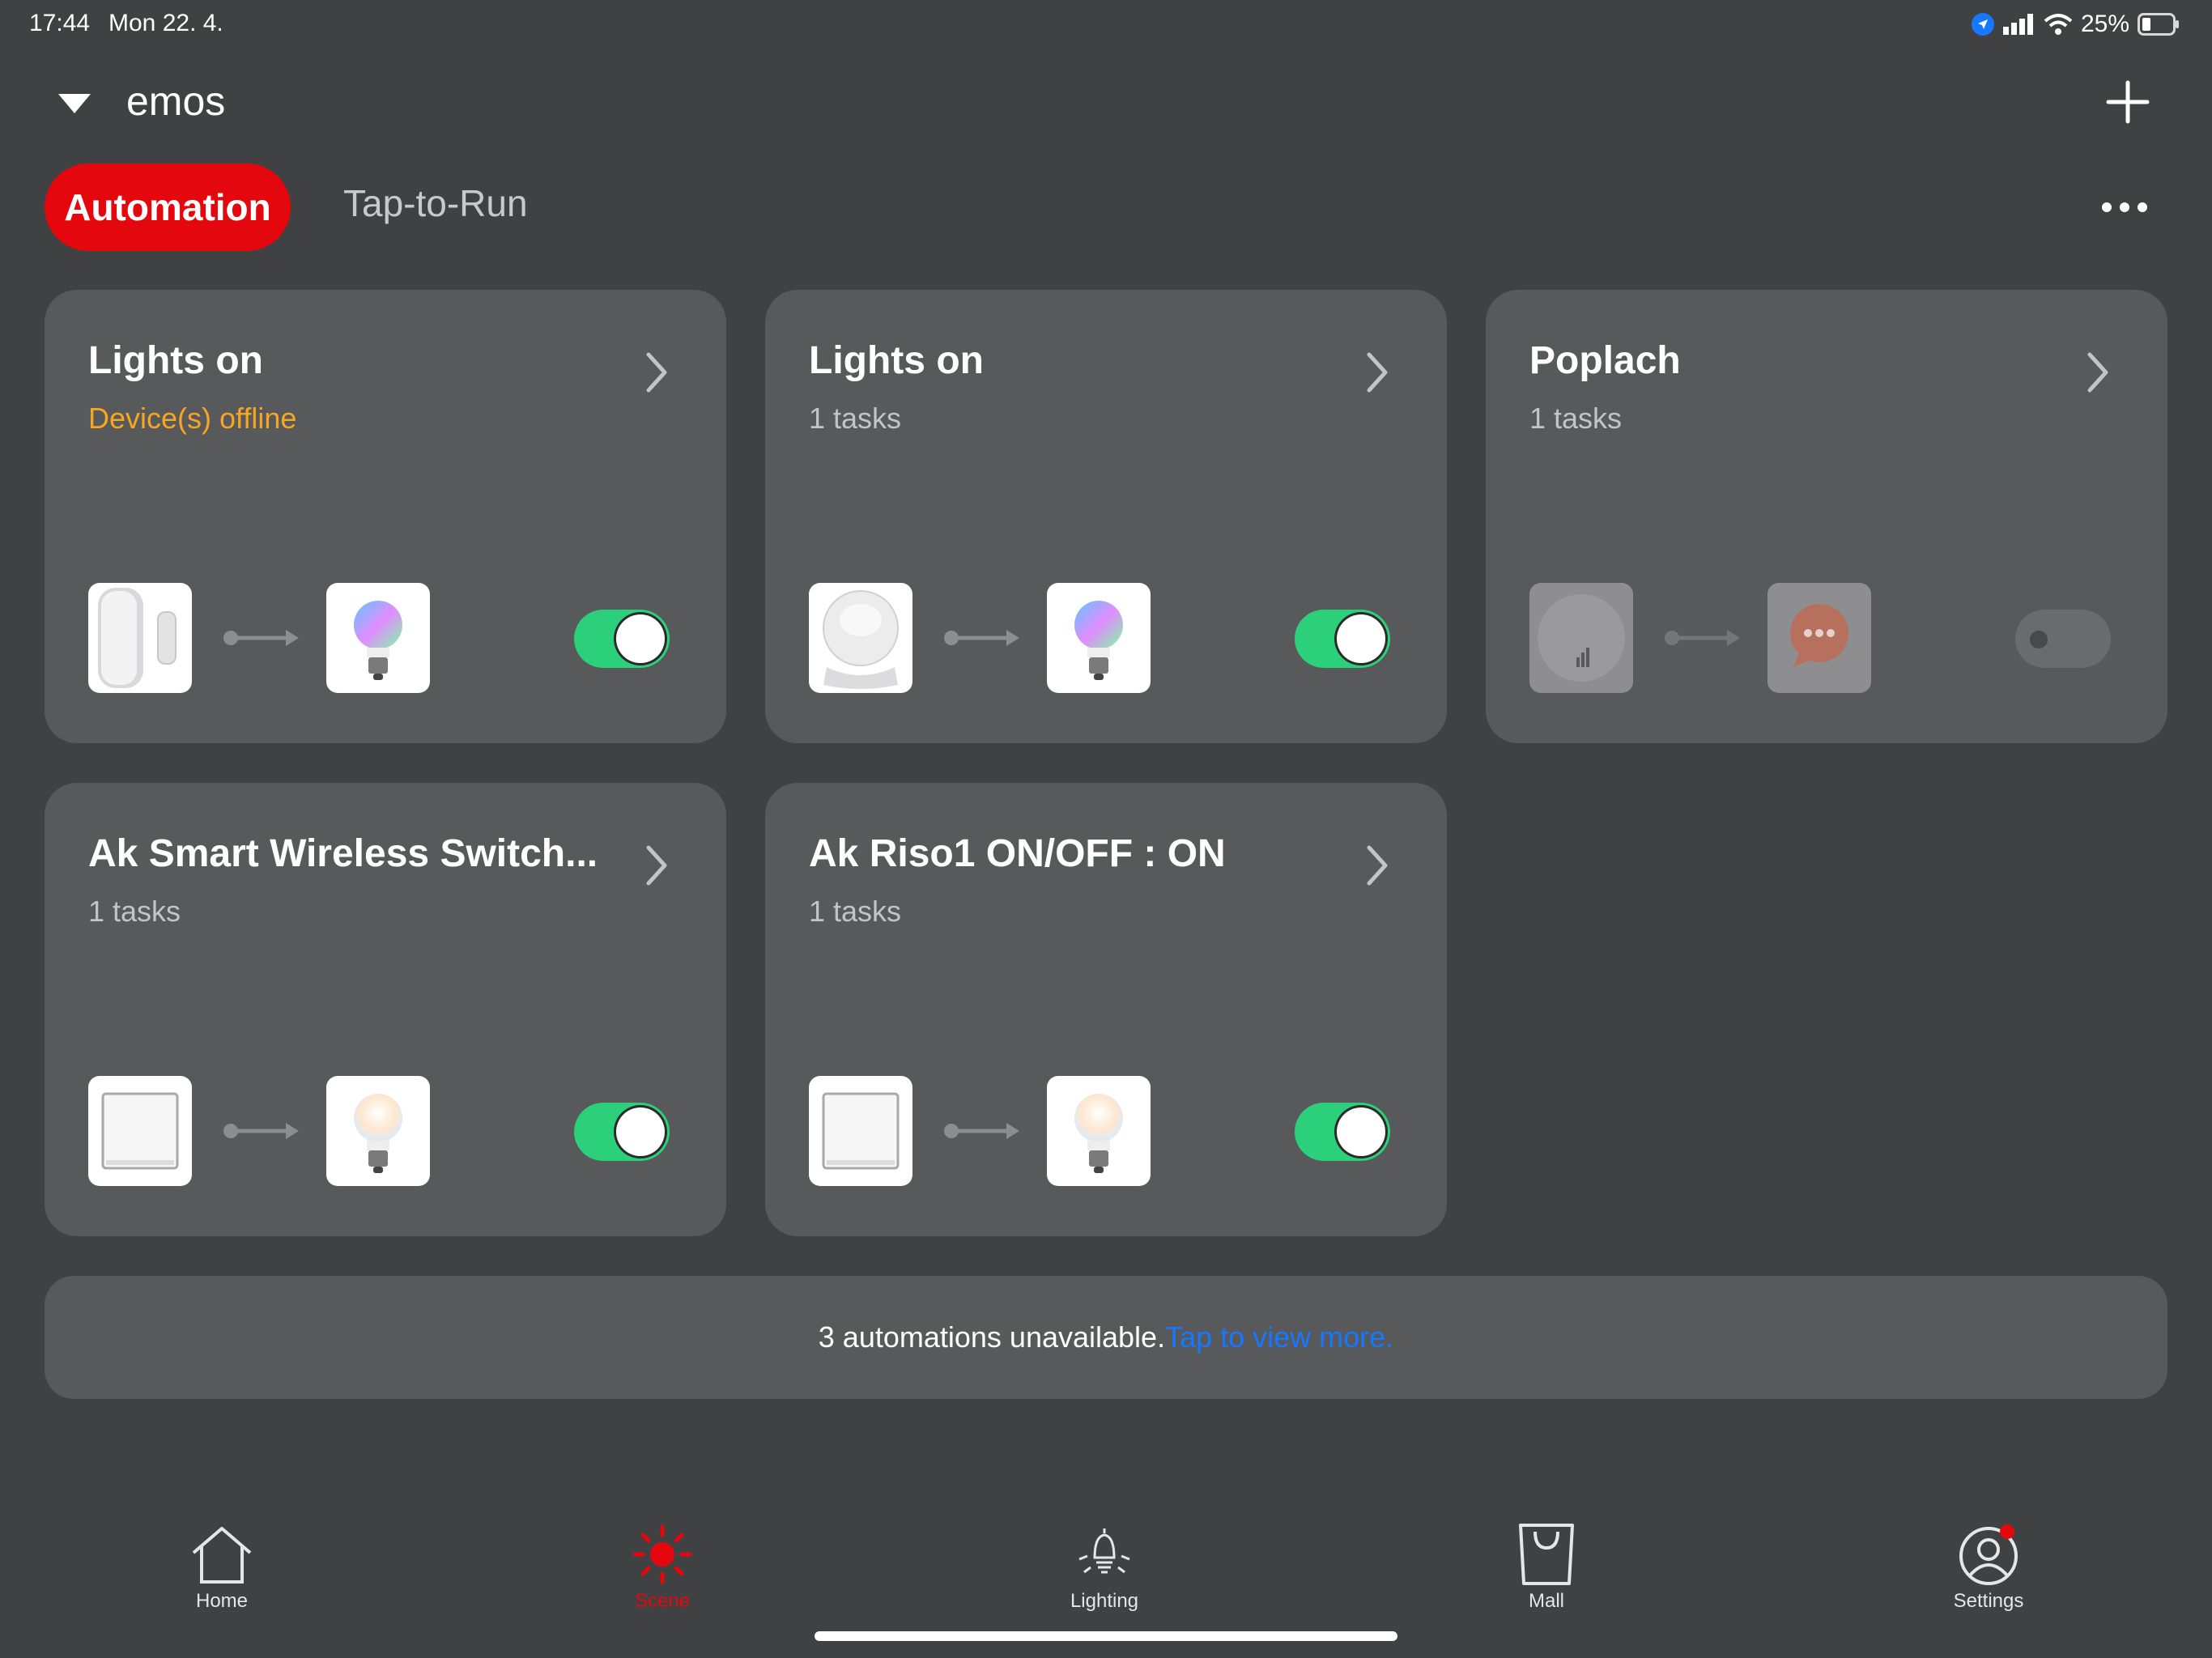 The image size is (2212, 1658). I want to click on nav-scene: Scene, so click(662, 1570).